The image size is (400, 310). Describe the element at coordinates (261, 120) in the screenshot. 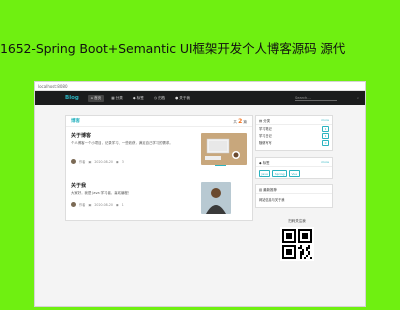

I see `folder-icon: ▤` at that location.